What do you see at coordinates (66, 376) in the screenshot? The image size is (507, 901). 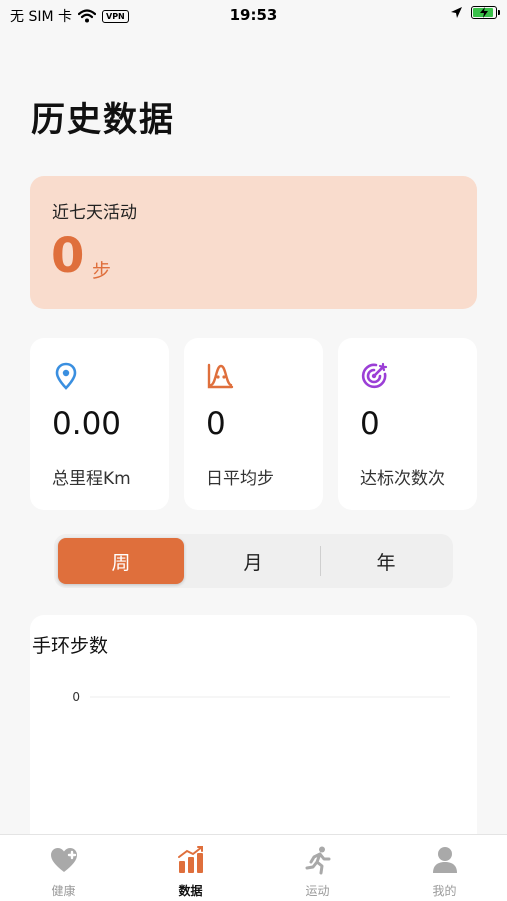 I see `location-pin-icon` at bounding box center [66, 376].